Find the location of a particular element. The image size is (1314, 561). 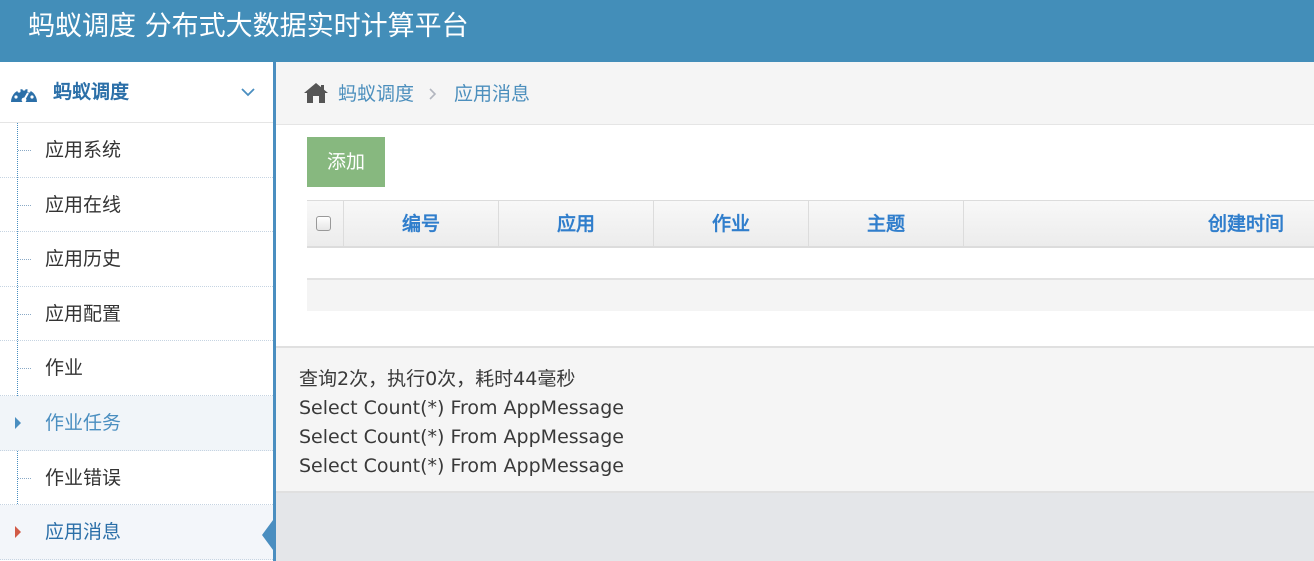

app-title: 蚂蚁调度 分布式大数据实时计算平台 is located at coordinates (248, 27).